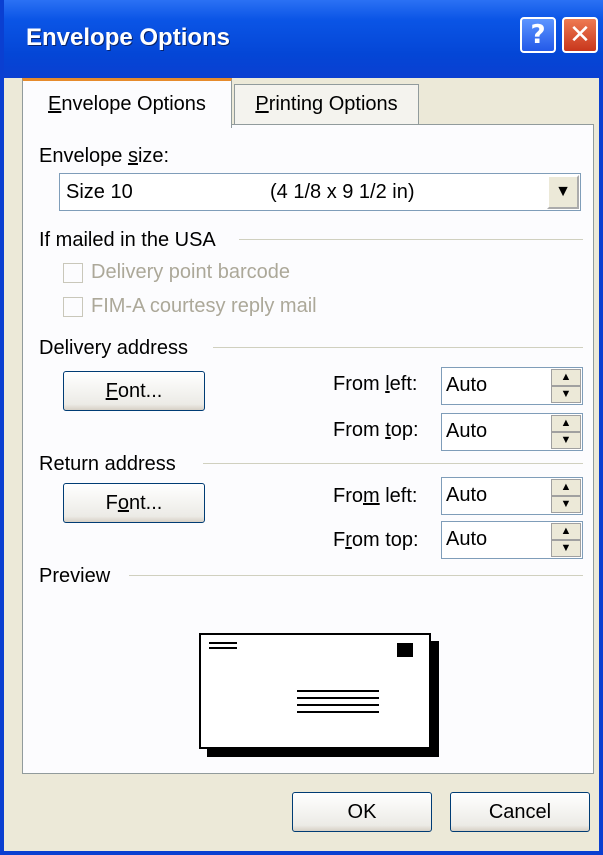  I want to click on window-title: Envelope Options, so click(128, 37).